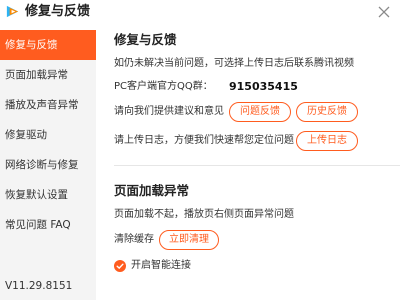  I want to click on sidebar-item-network-diagnosis: 网络诊断与修复, so click(48, 165).